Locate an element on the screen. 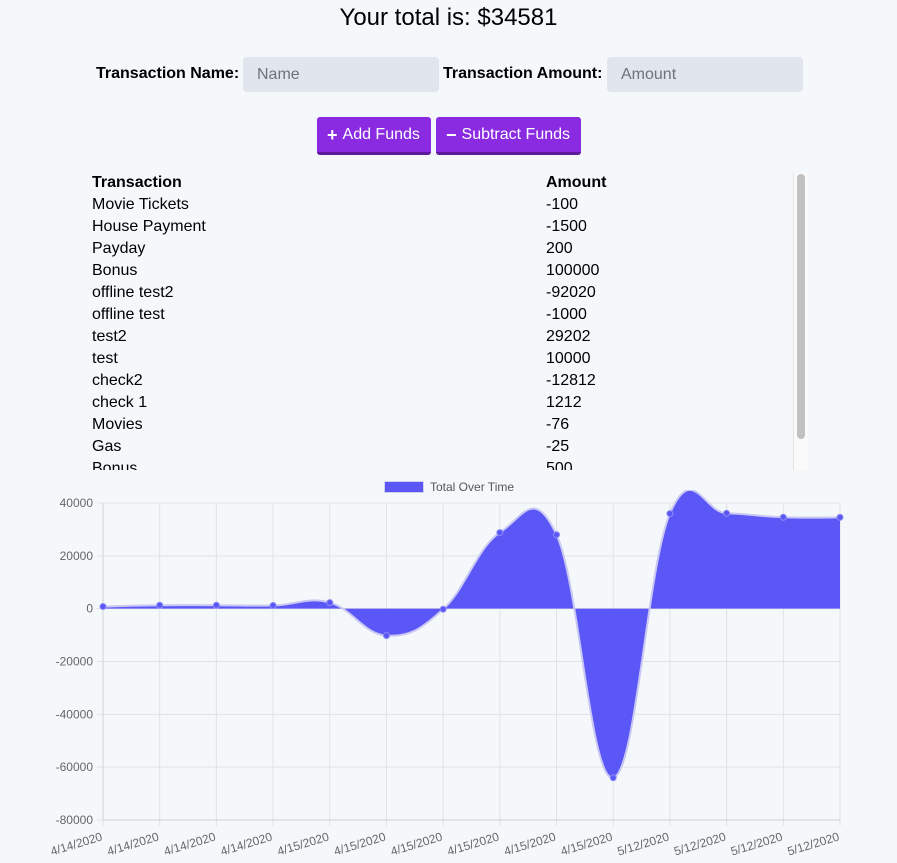  header-transaction: Transaction is located at coordinates (137, 182).